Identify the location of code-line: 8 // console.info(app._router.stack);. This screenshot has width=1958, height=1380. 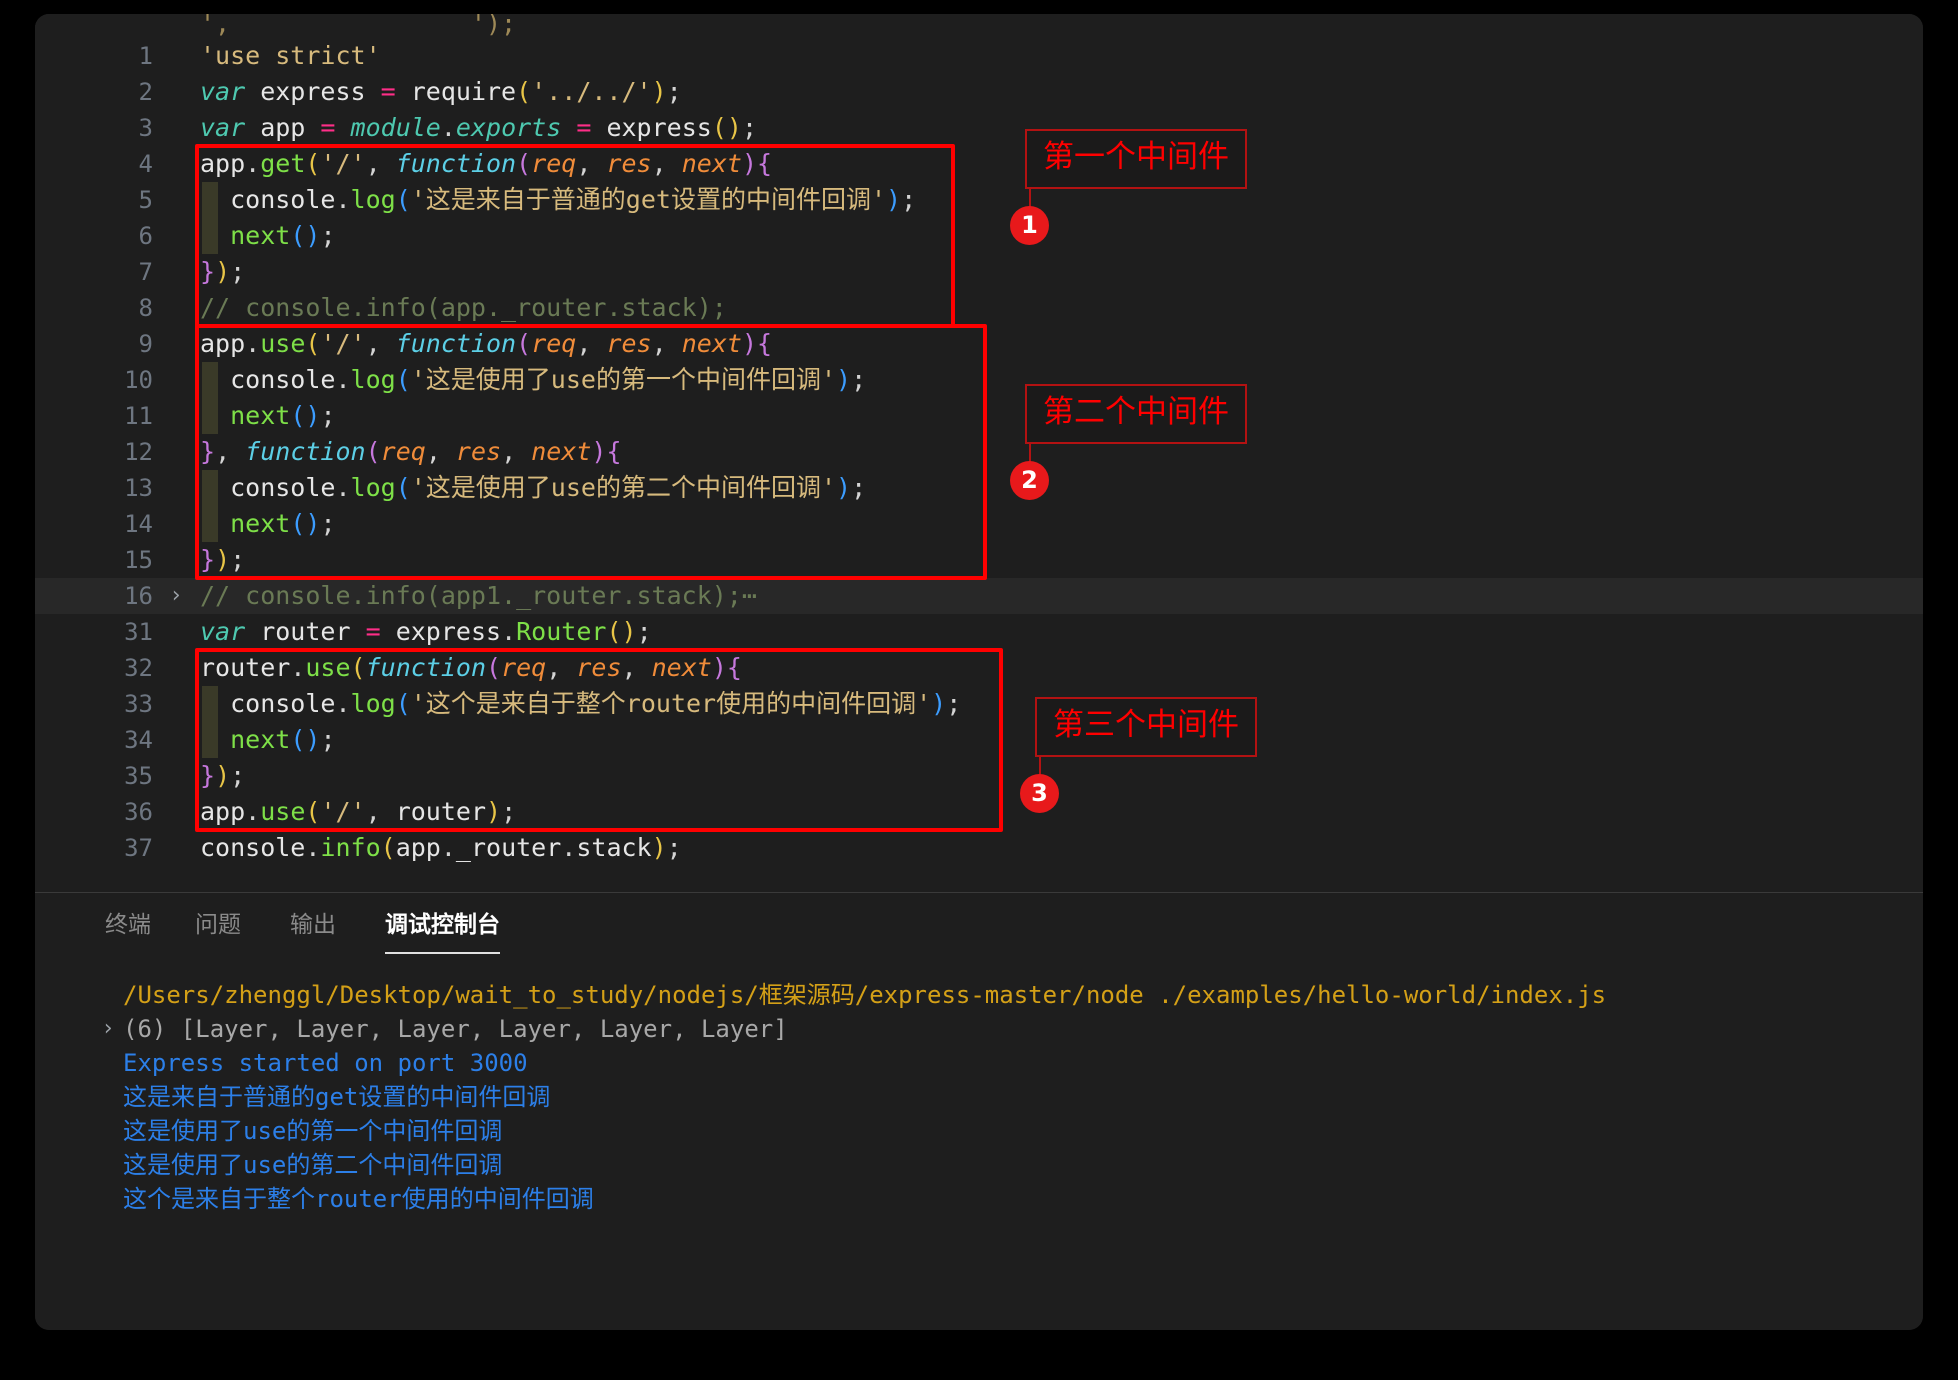
(979, 308).